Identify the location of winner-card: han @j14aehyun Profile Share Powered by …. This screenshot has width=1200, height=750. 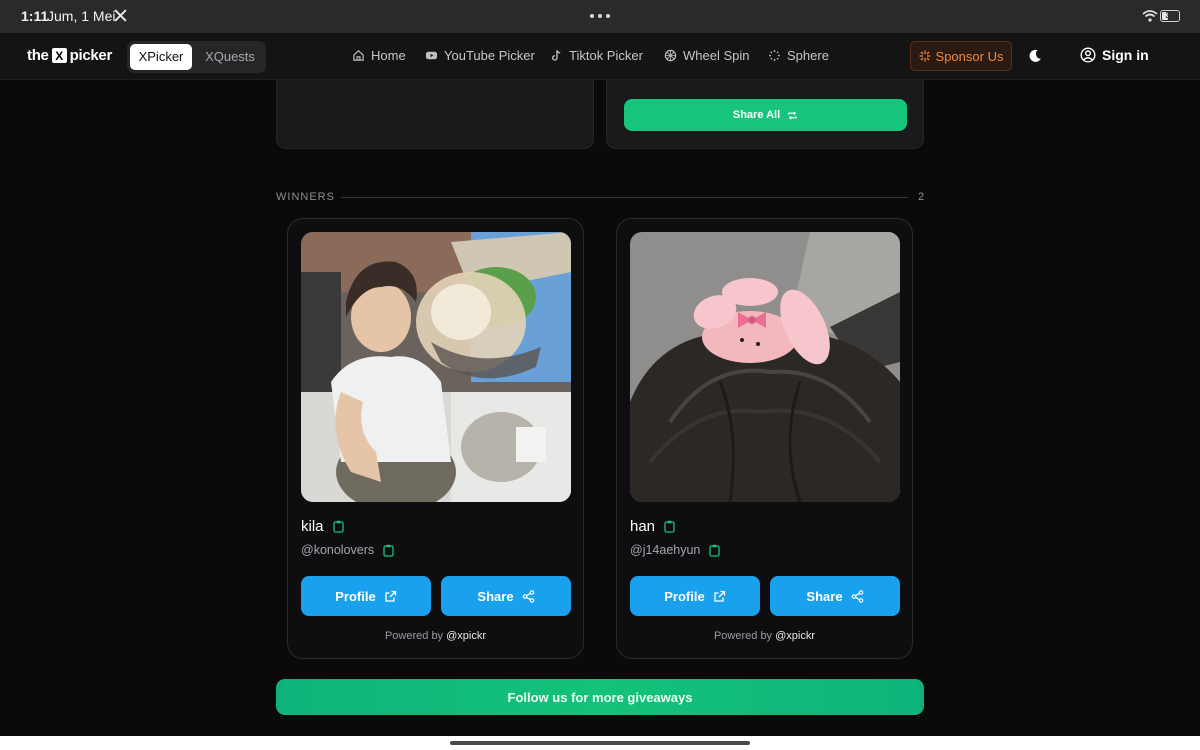
(764, 438).